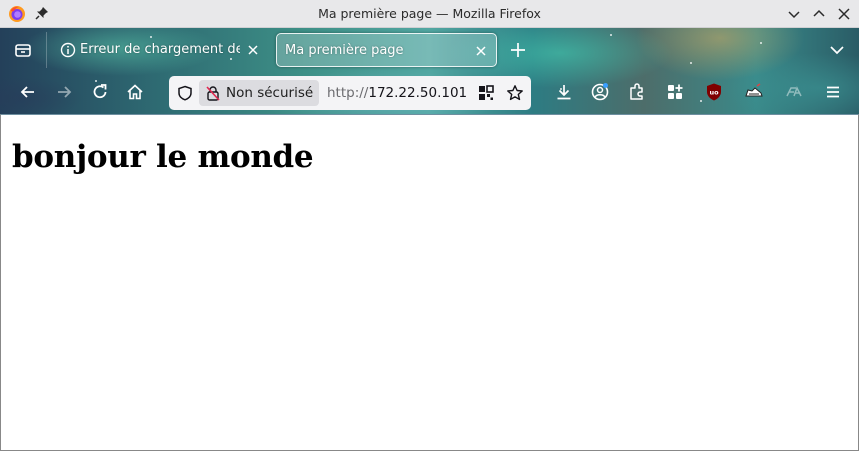 This screenshot has width=859, height=451. I want to click on svg-text: uo, so click(714, 93).